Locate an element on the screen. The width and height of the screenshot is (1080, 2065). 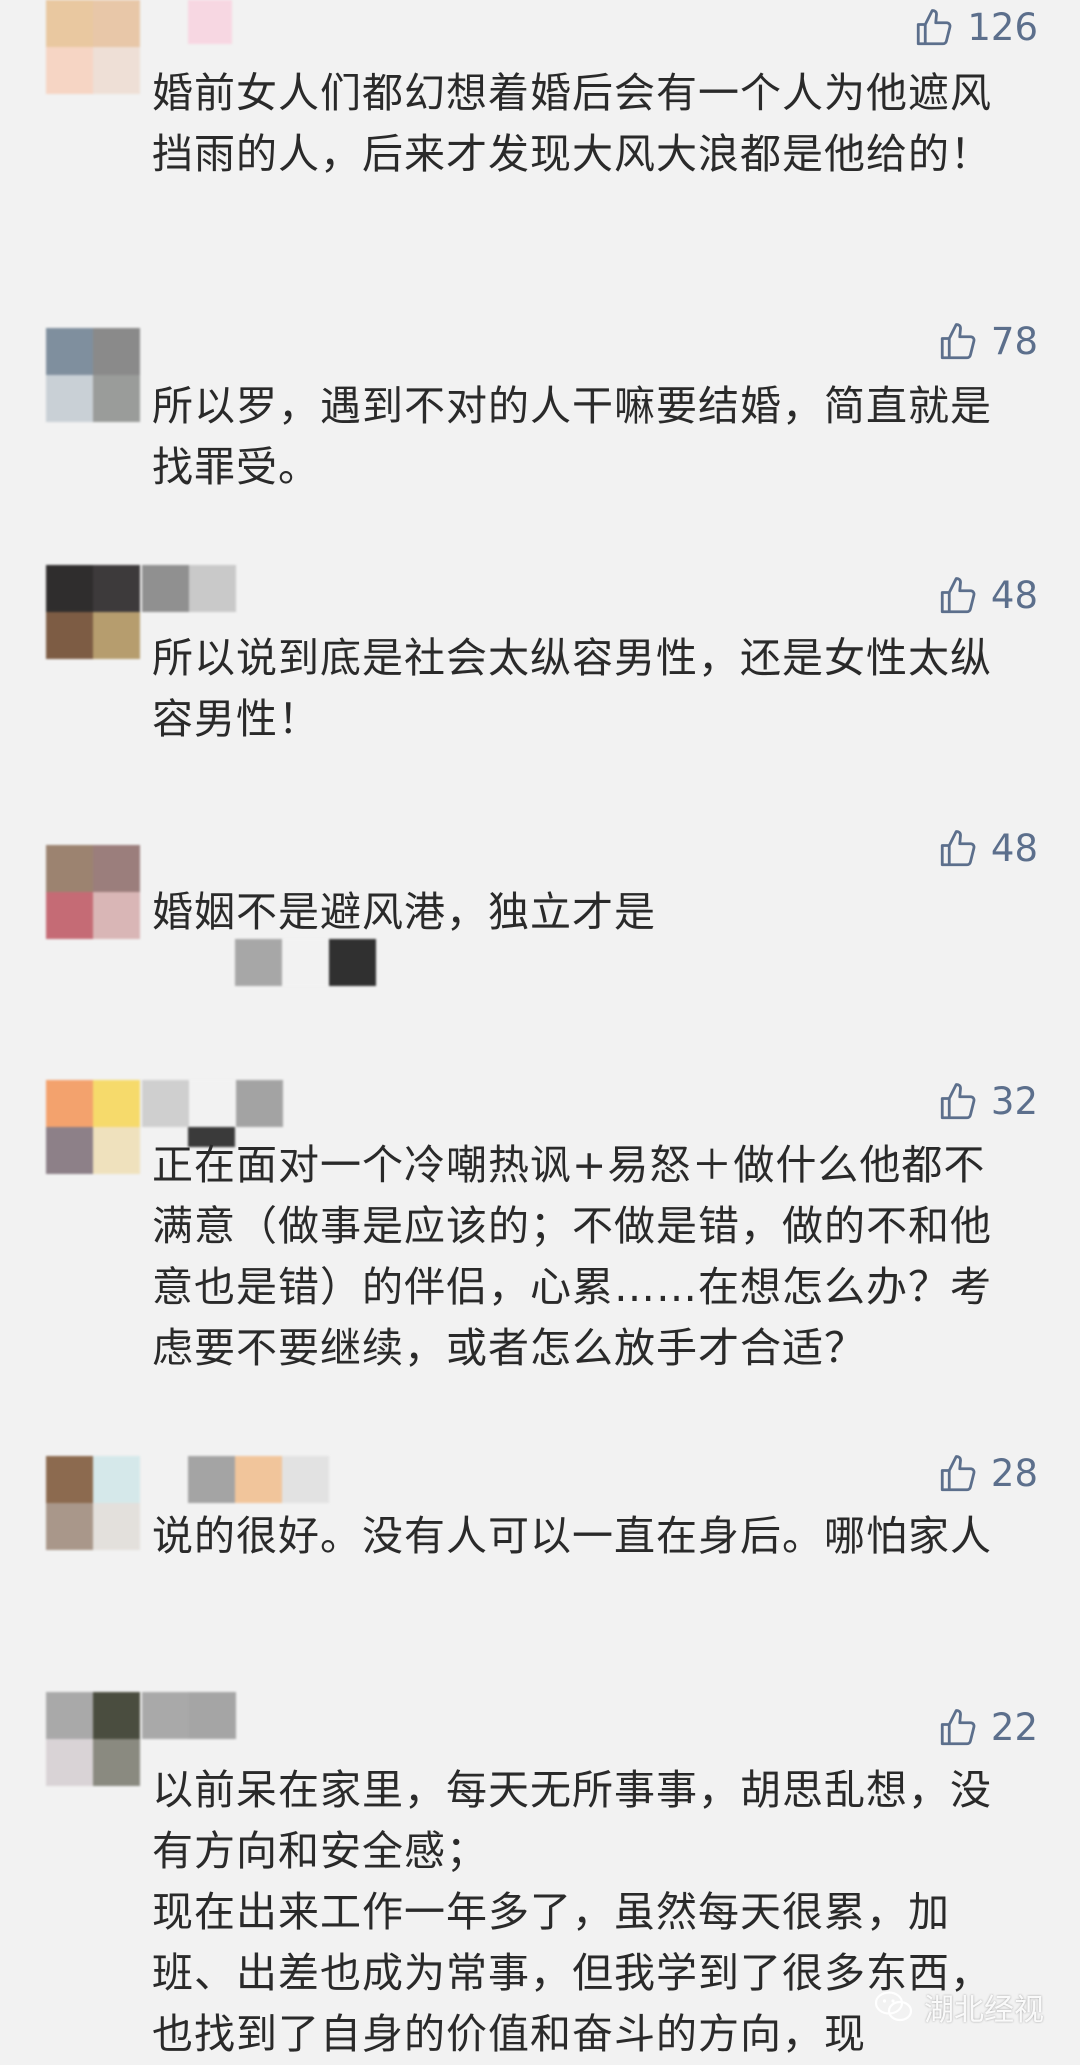
like-count: 78 is located at coordinates (1014, 341).